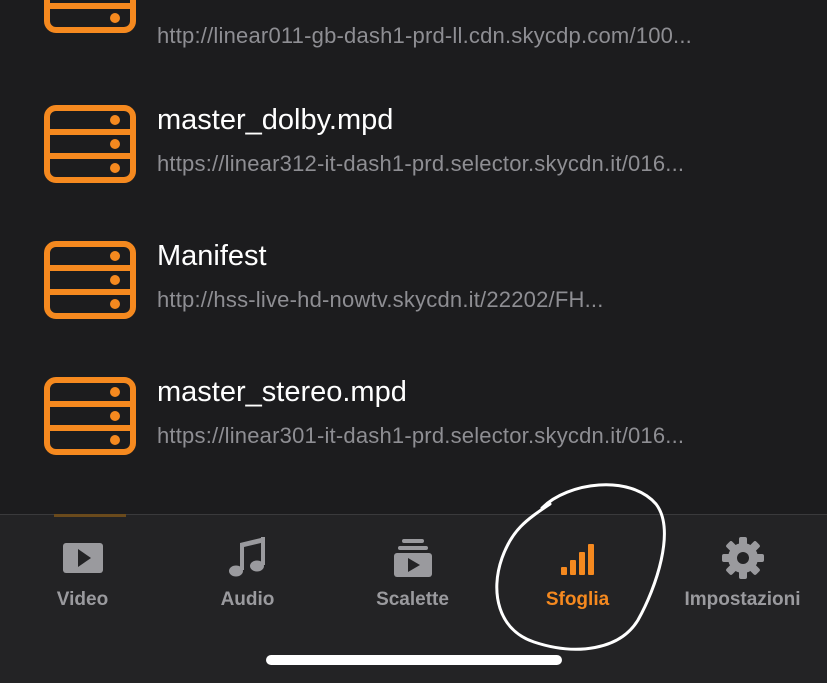 Image resolution: width=827 pixels, height=683 pixels. What do you see at coordinates (82, 558) in the screenshot?
I see `video-icon` at bounding box center [82, 558].